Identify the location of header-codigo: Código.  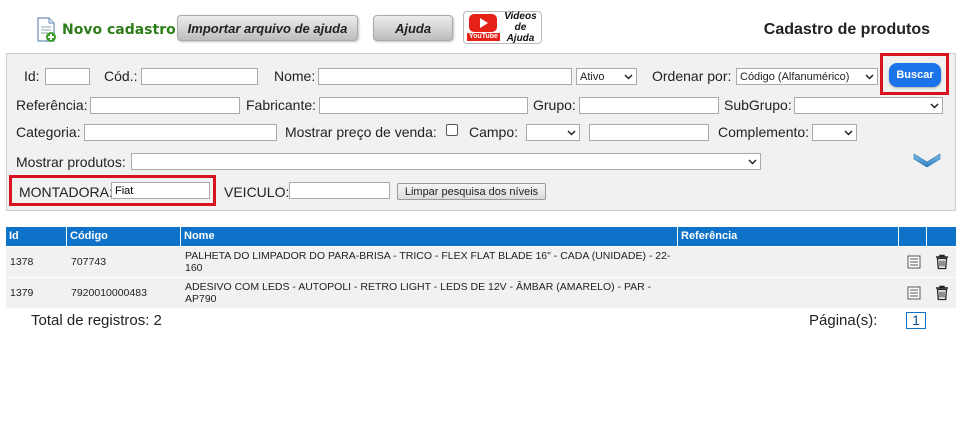
(124, 236).